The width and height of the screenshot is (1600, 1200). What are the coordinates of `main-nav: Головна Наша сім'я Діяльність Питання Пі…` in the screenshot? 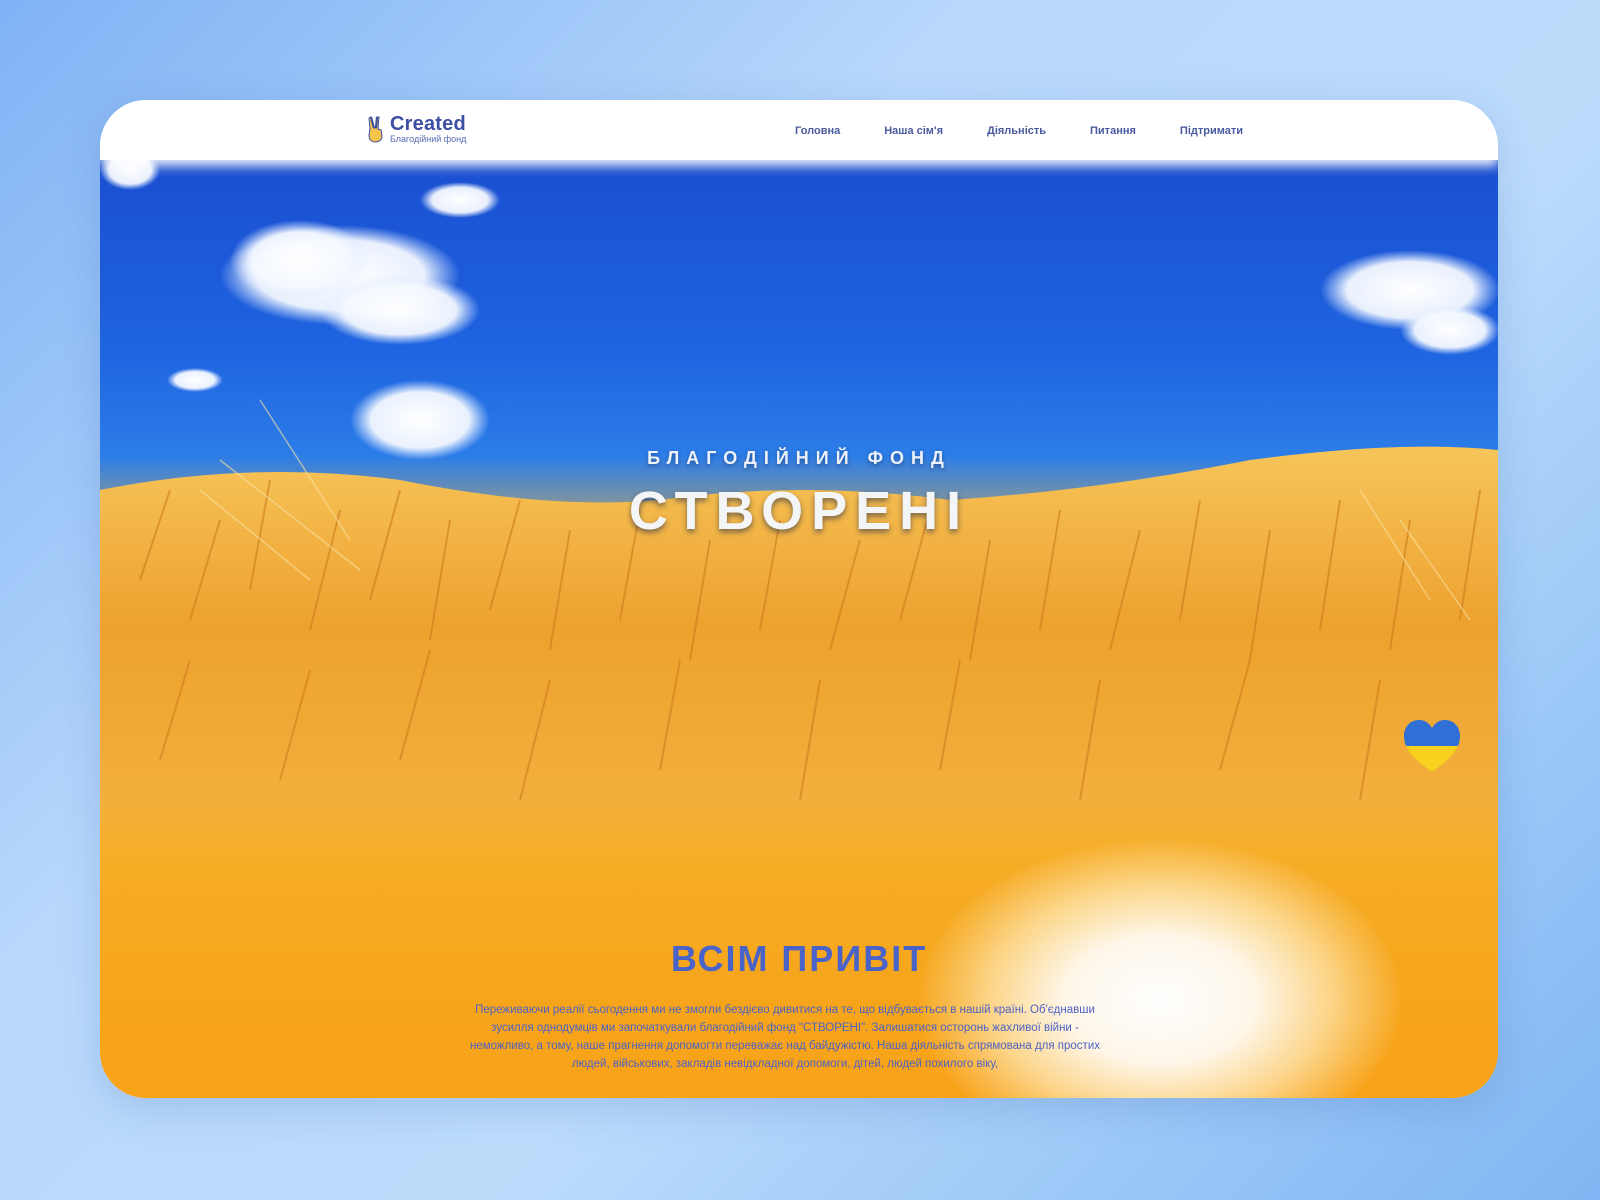 It's located at (1019, 131).